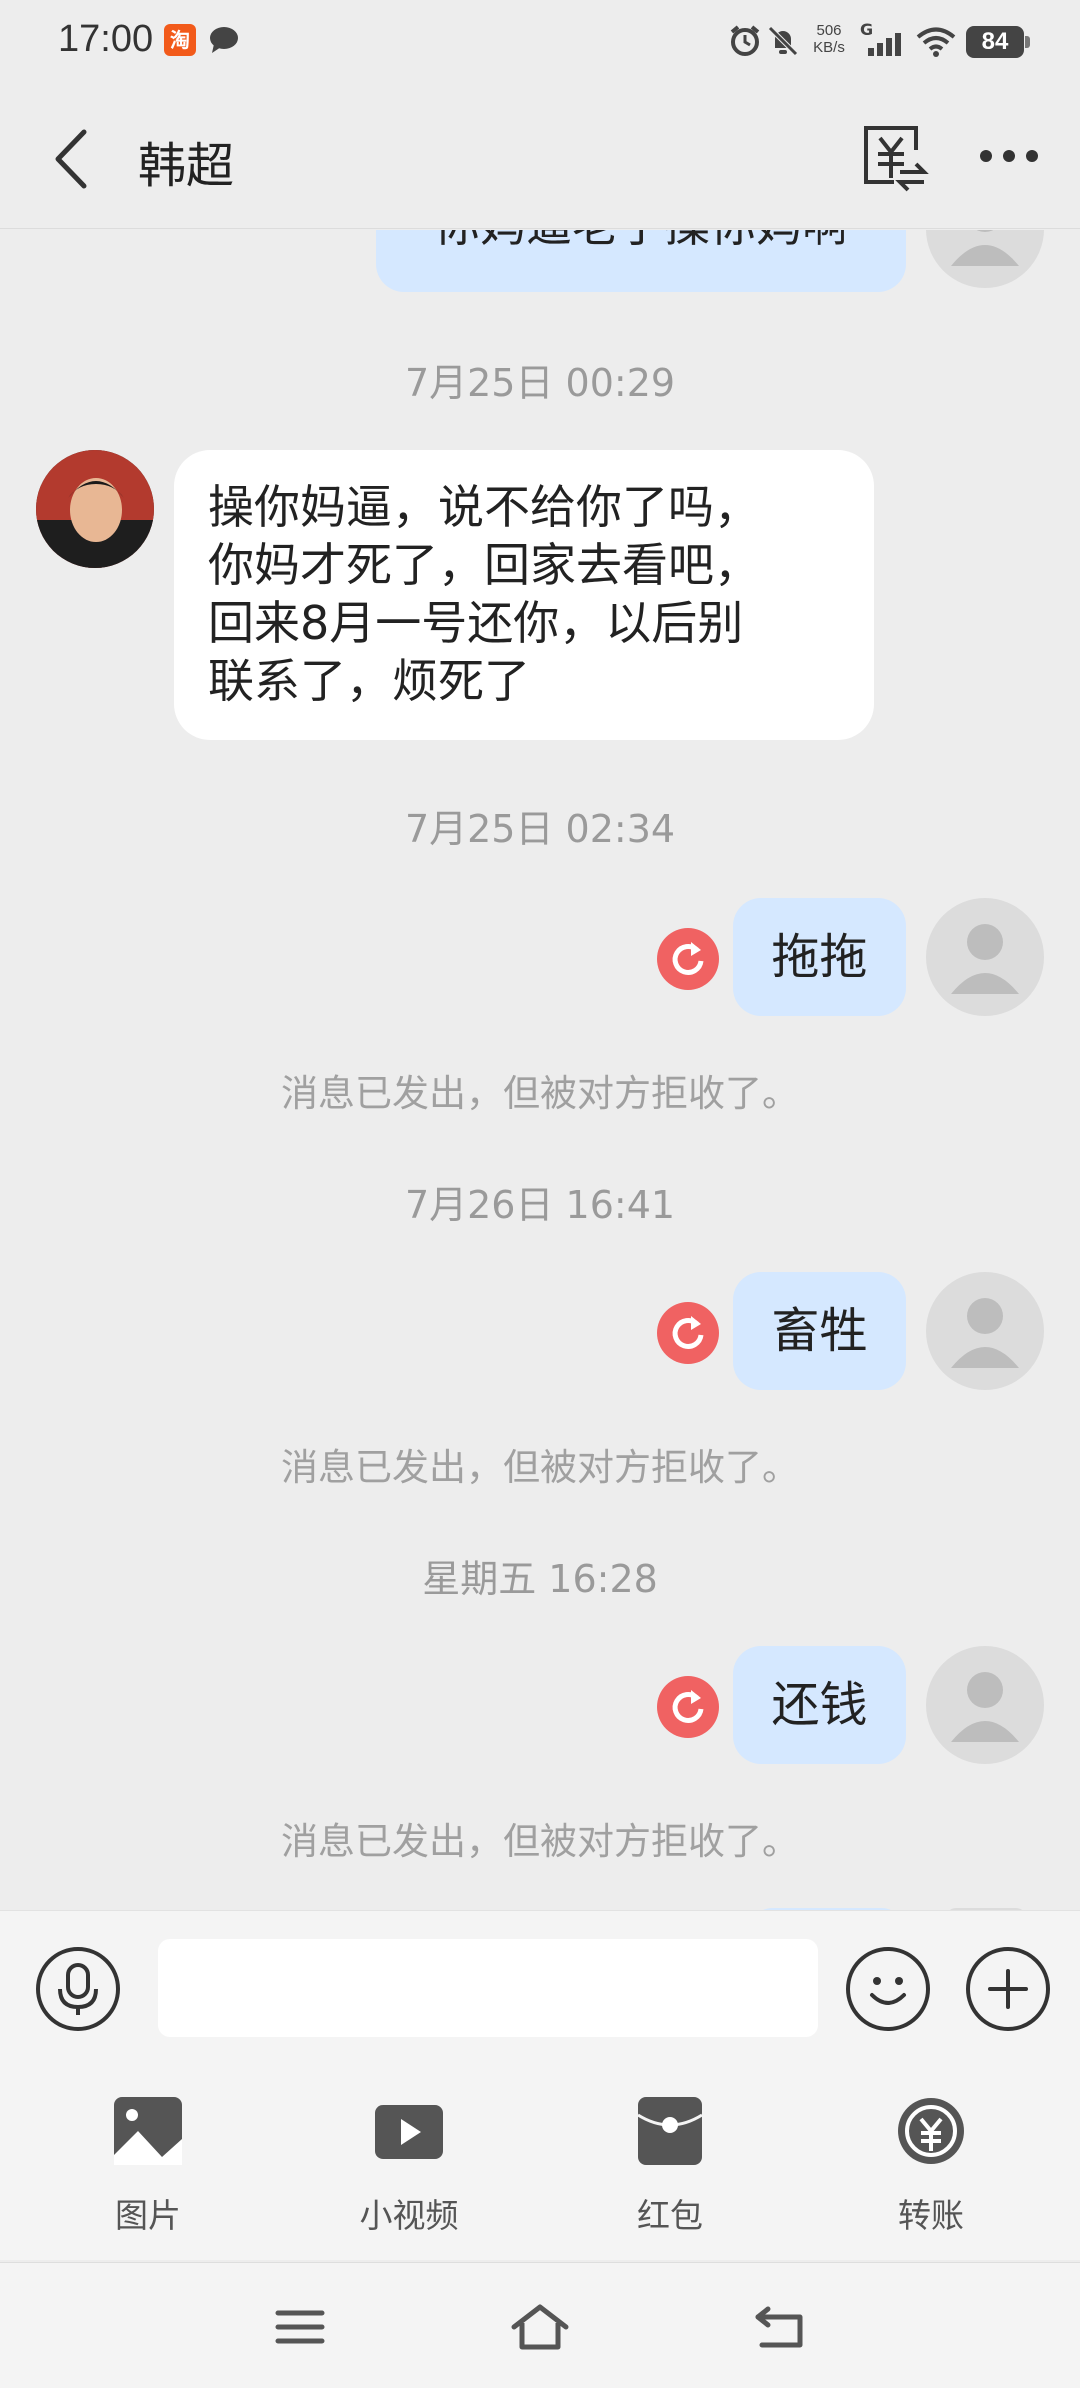 This screenshot has width=1080, height=2388. Describe the element at coordinates (931, 2131) in the screenshot. I see `transfer-icon` at that location.